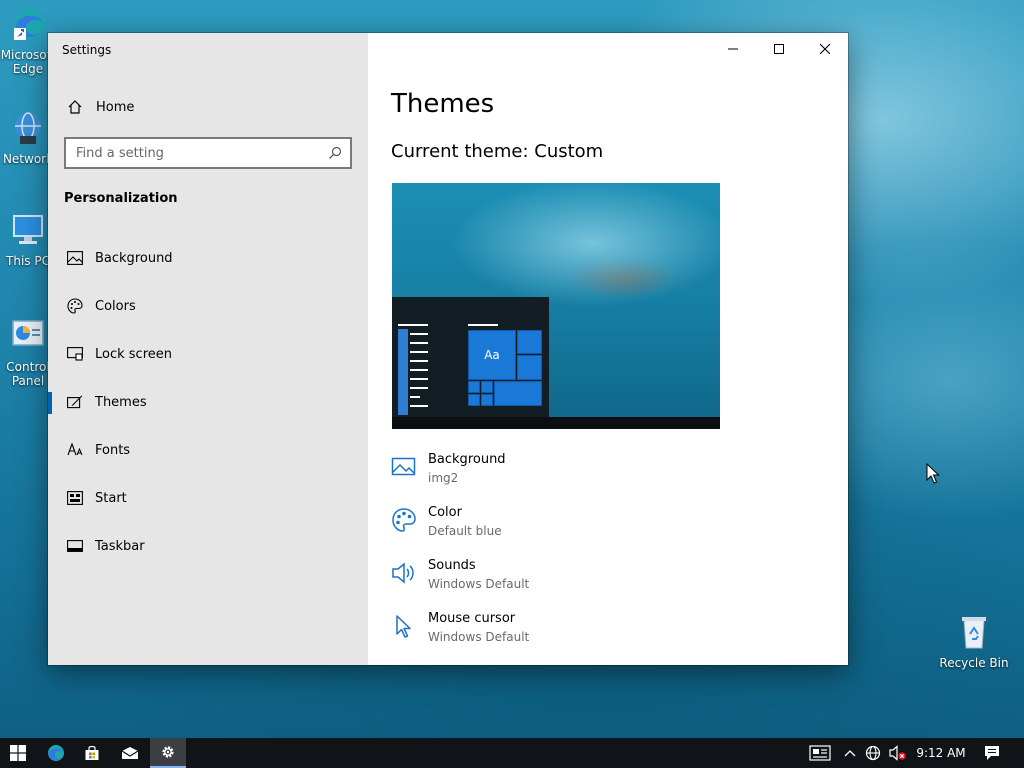  Describe the element at coordinates (512, 753) in the screenshot. I see `taskbar: 9:12 AM` at that location.